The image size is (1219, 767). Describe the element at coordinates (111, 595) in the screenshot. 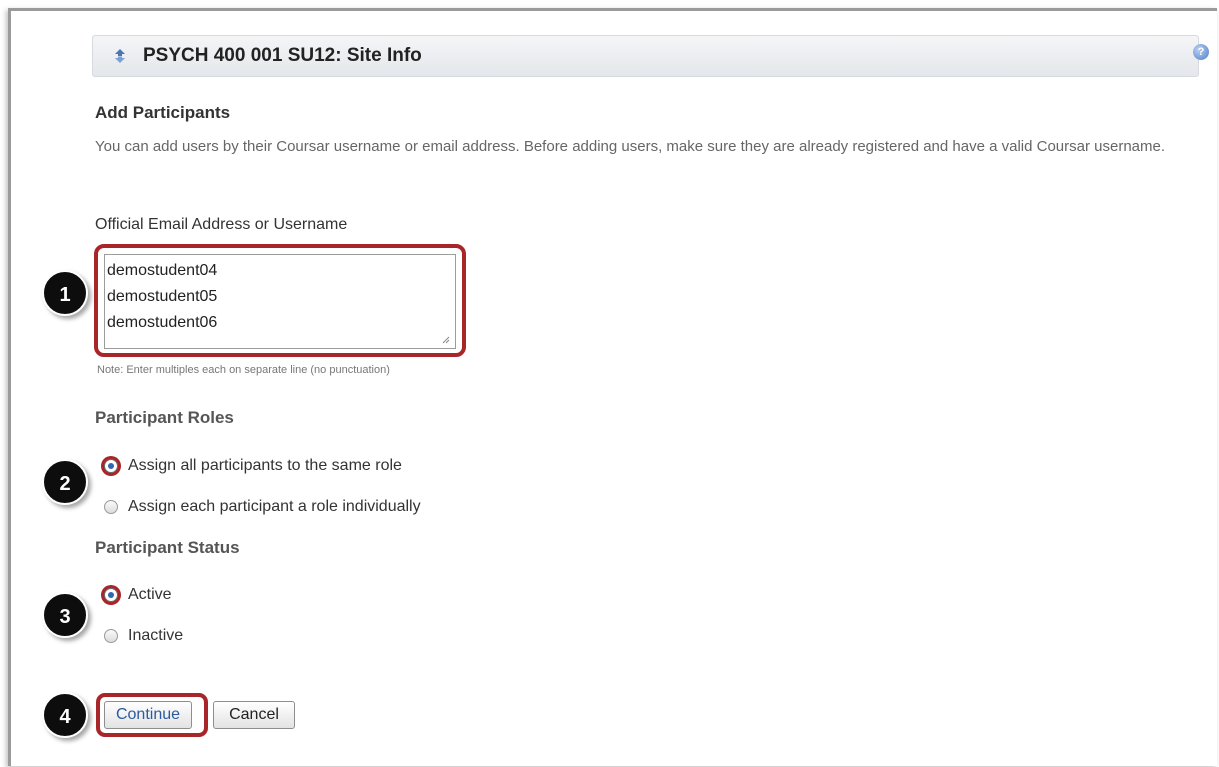

I see `status-active-radio` at that location.